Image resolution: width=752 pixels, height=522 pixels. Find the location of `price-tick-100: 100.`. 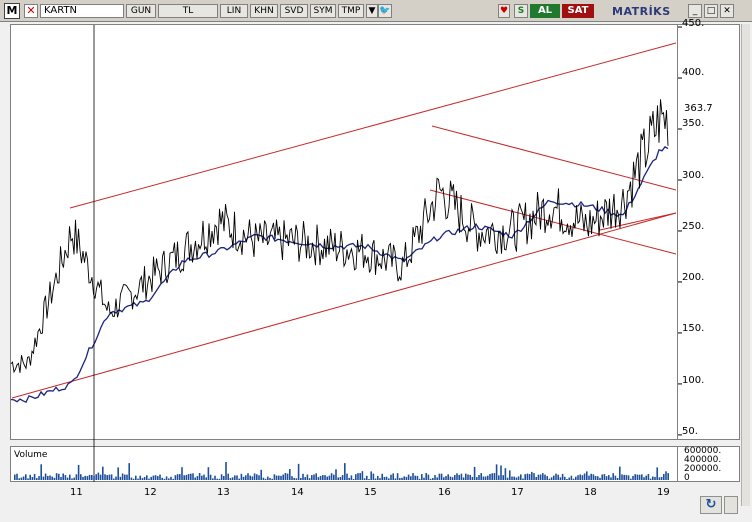

price-tick-100: 100. is located at coordinates (693, 380).